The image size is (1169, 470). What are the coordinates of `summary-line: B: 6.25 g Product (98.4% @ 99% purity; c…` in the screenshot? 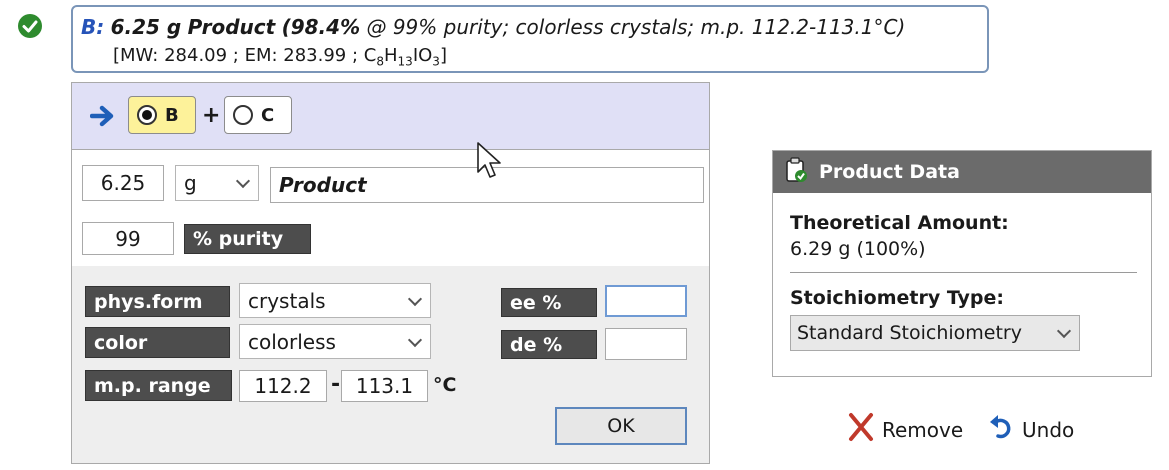 It's located at (493, 27).